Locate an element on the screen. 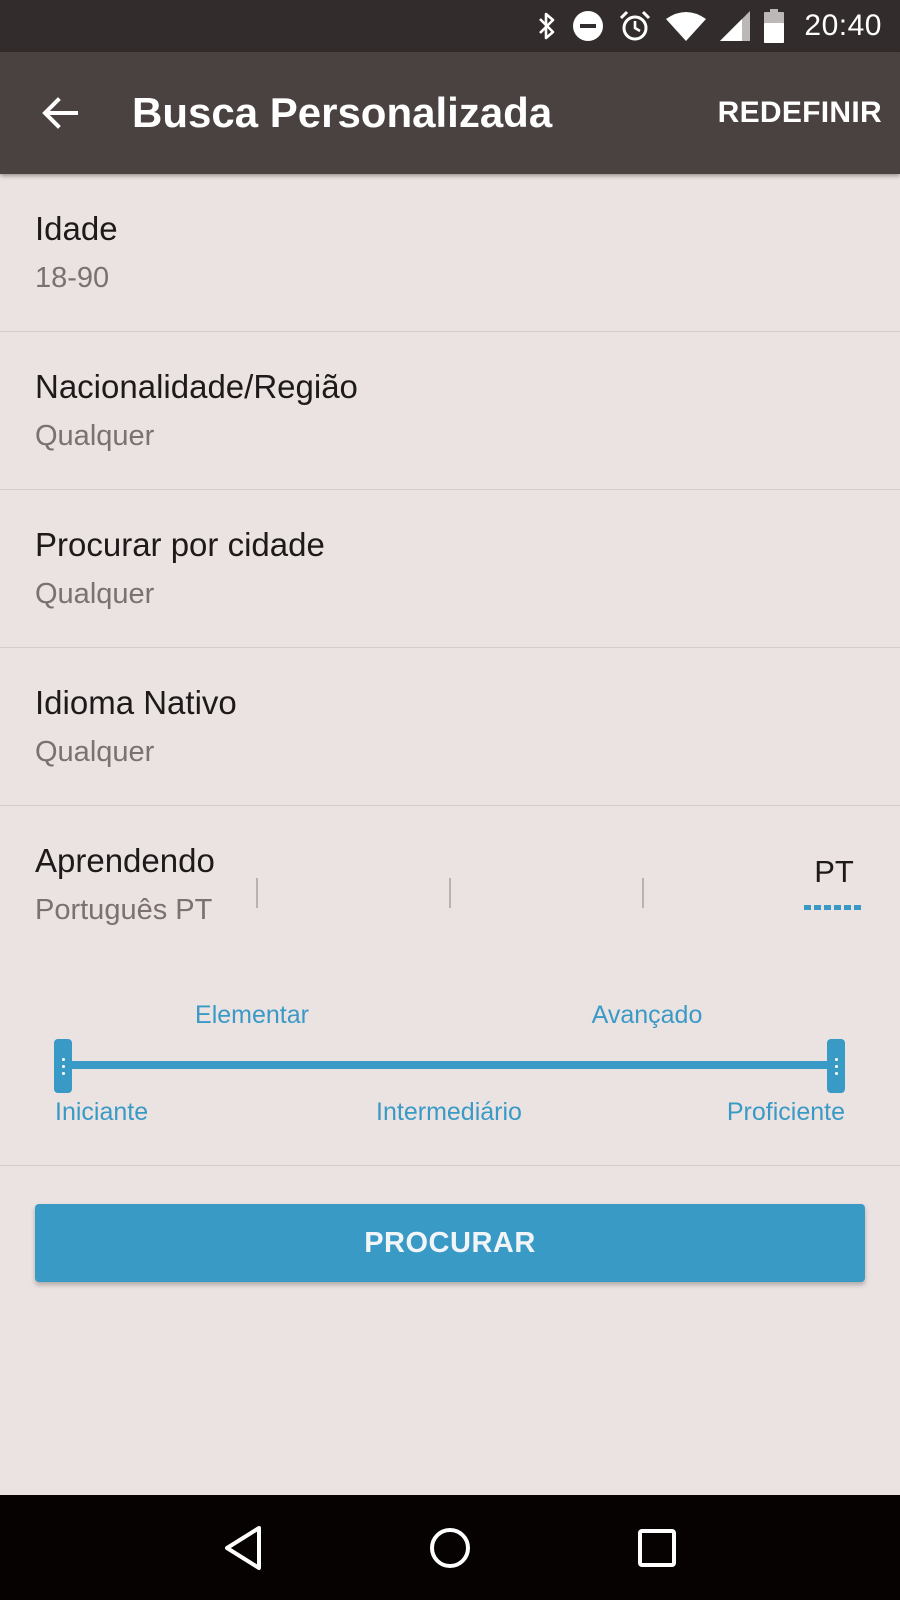 The width and height of the screenshot is (900, 1600). learning-value: Português PT is located at coordinates (124, 910).